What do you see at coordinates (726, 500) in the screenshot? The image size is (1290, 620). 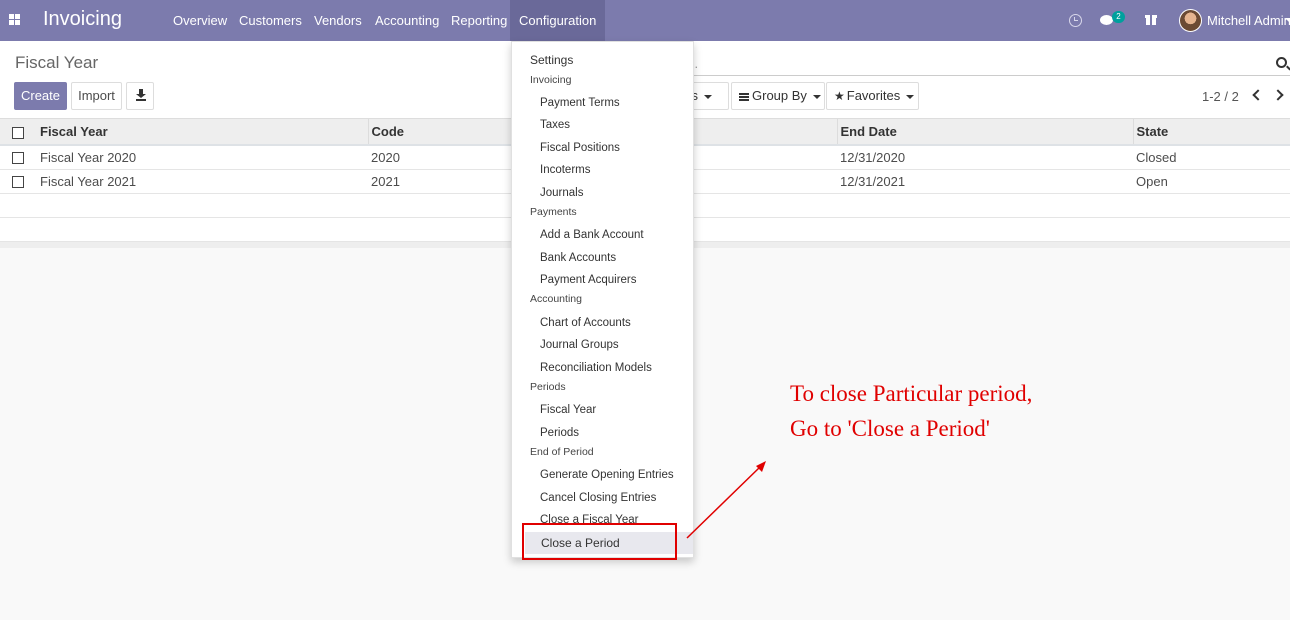 I see `annotation-arrow` at bounding box center [726, 500].